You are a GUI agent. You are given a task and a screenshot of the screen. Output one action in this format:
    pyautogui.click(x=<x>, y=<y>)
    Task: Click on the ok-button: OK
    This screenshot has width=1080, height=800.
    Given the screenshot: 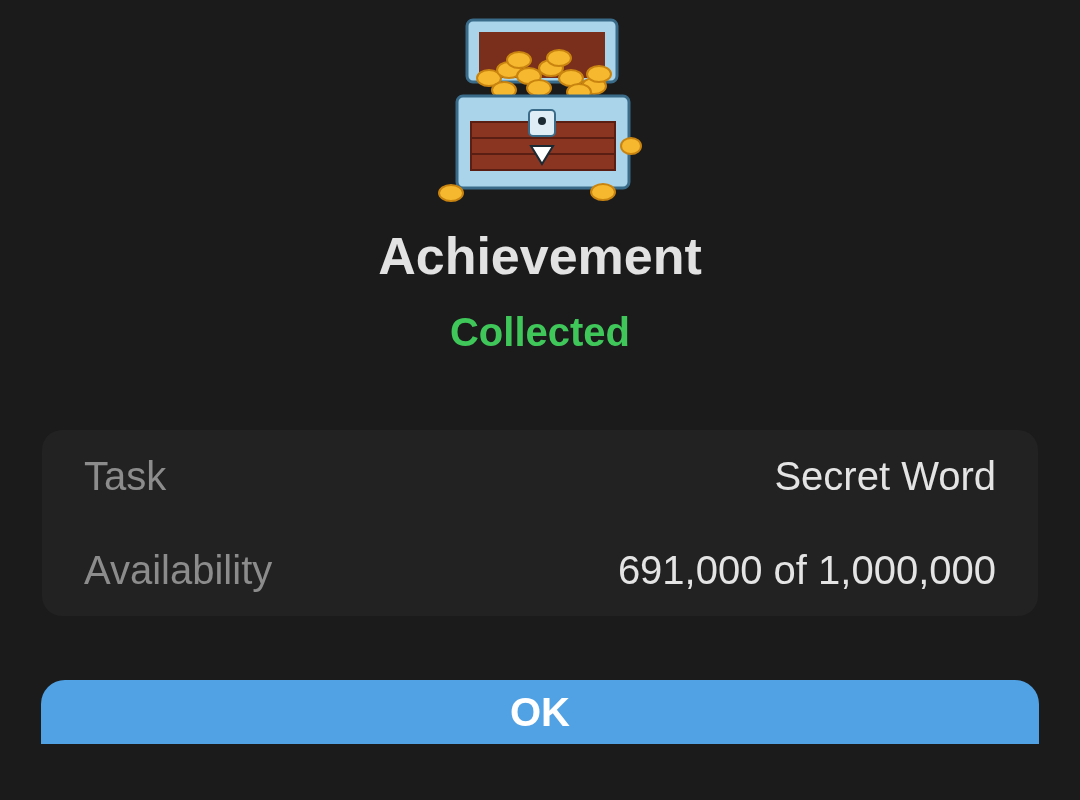 What is the action you would take?
    pyautogui.click(x=540, y=712)
    